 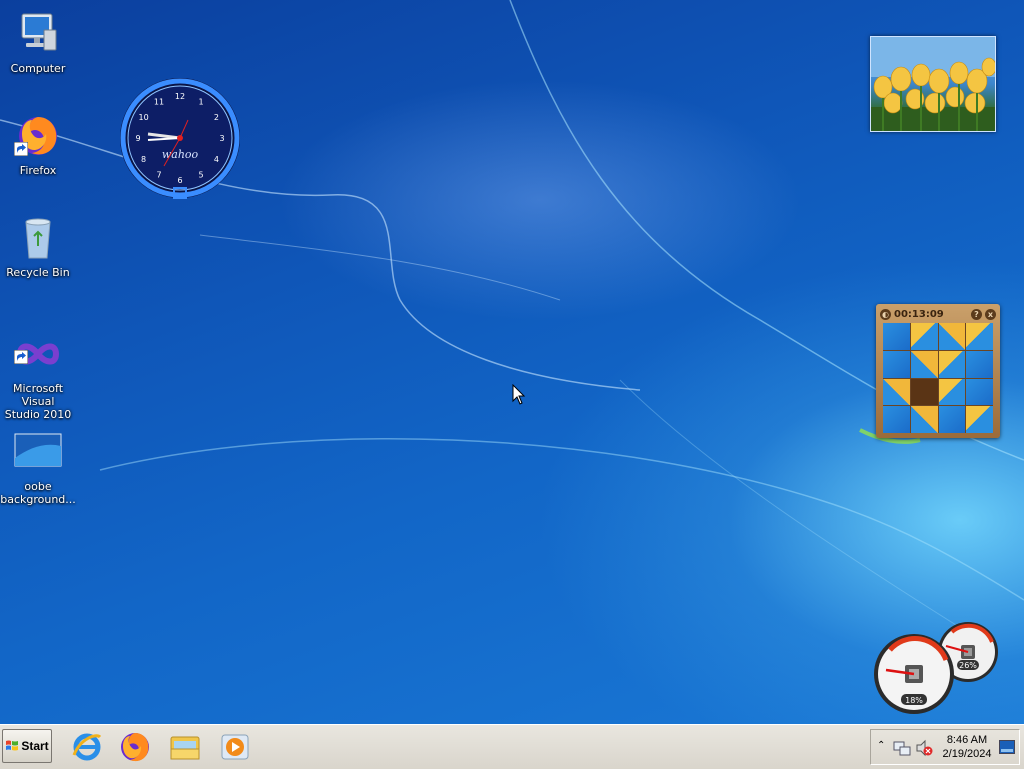 What do you see at coordinates (914, 700) in the screenshot?
I see `cpu-percent: 18%` at bounding box center [914, 700].